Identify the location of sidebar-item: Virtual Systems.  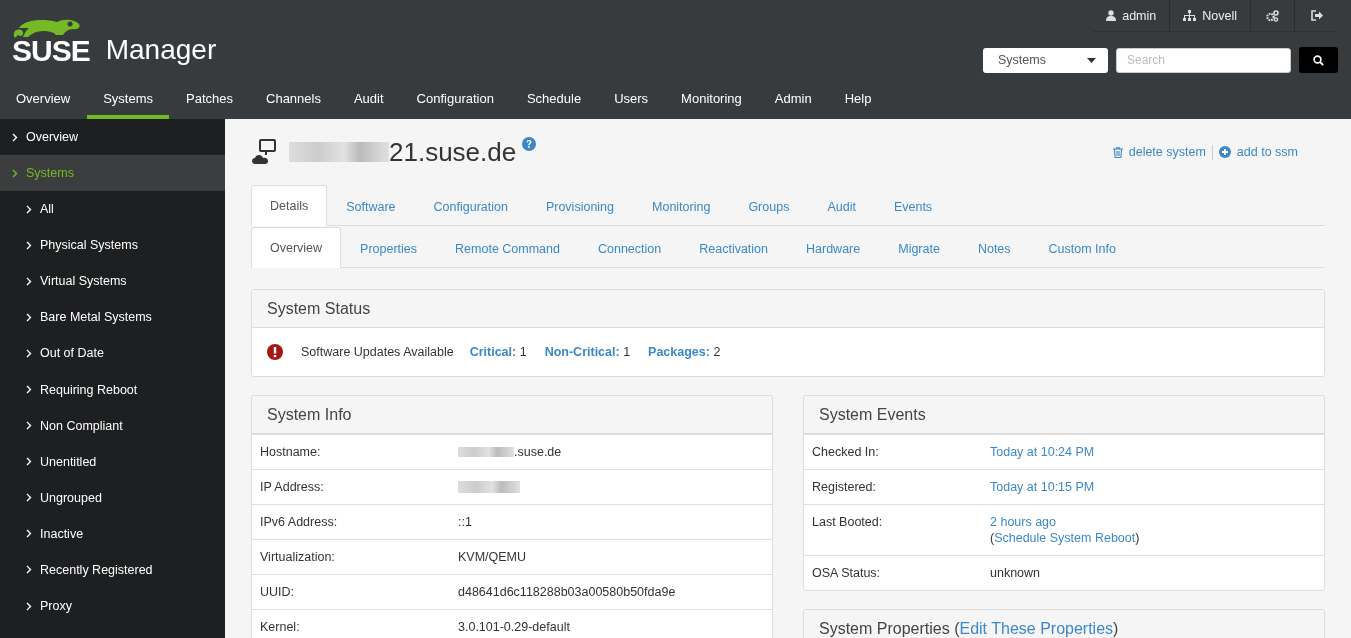
(112, 281).